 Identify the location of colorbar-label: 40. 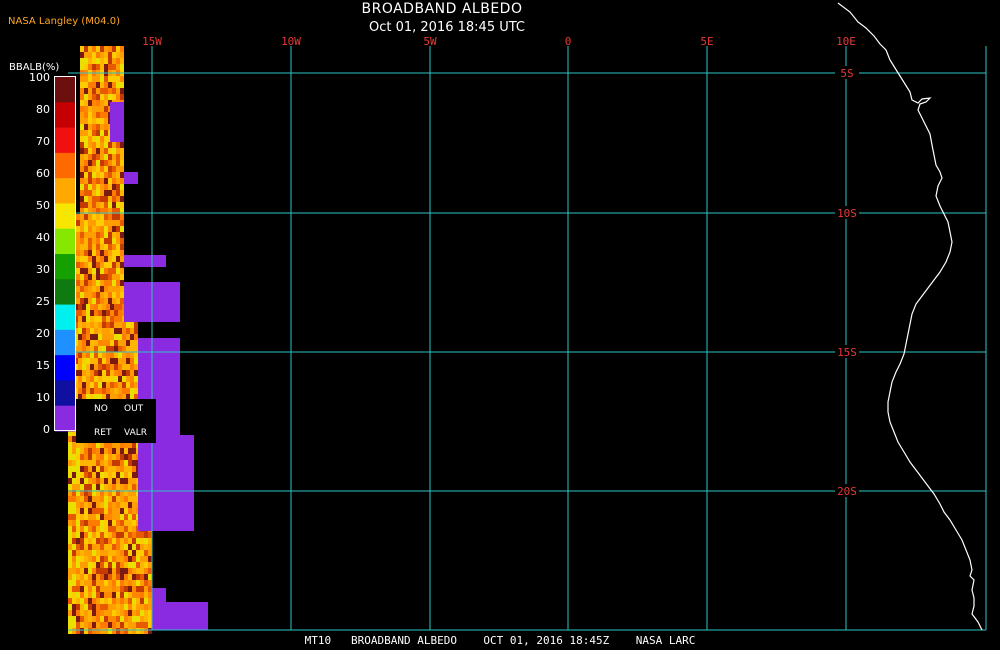
(43, 237).